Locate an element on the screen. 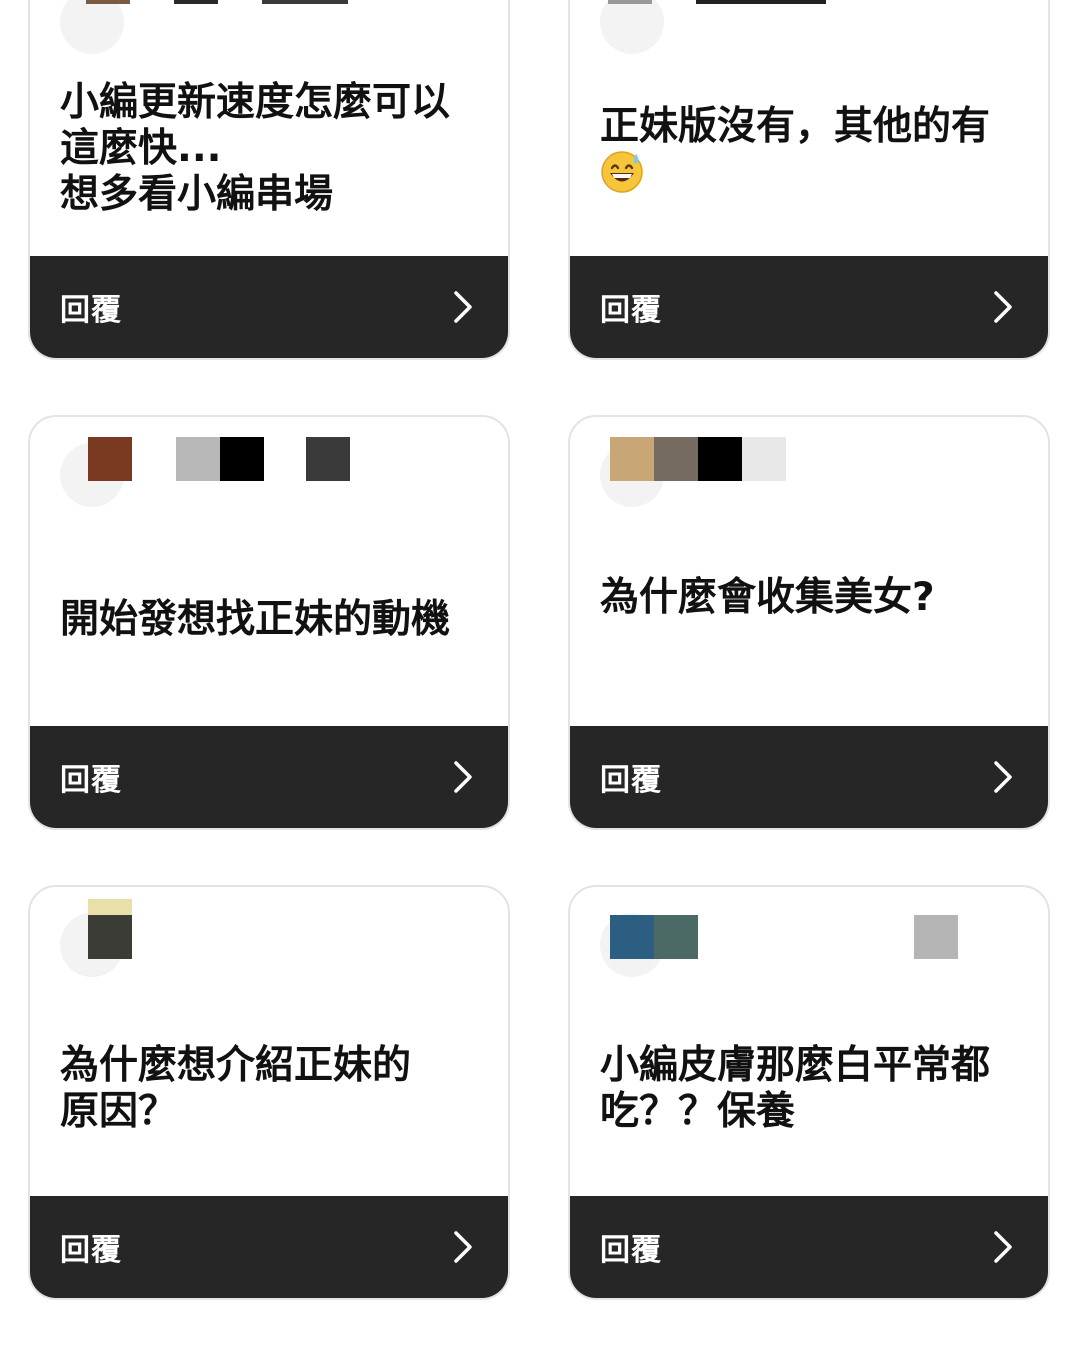  question-card: 為什麼會收集美女? 回覆 is located at coordinates (809, 622).